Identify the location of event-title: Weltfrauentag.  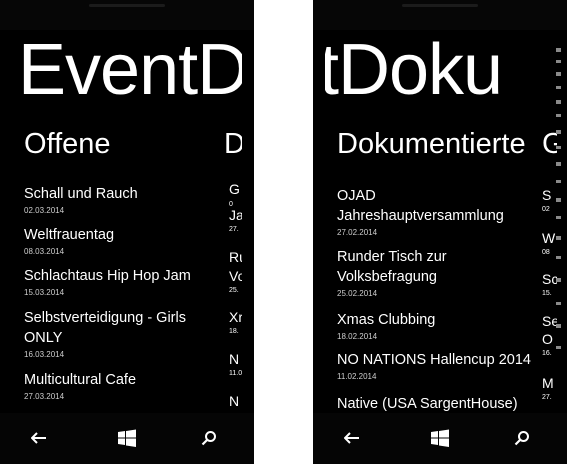
(69, 235).